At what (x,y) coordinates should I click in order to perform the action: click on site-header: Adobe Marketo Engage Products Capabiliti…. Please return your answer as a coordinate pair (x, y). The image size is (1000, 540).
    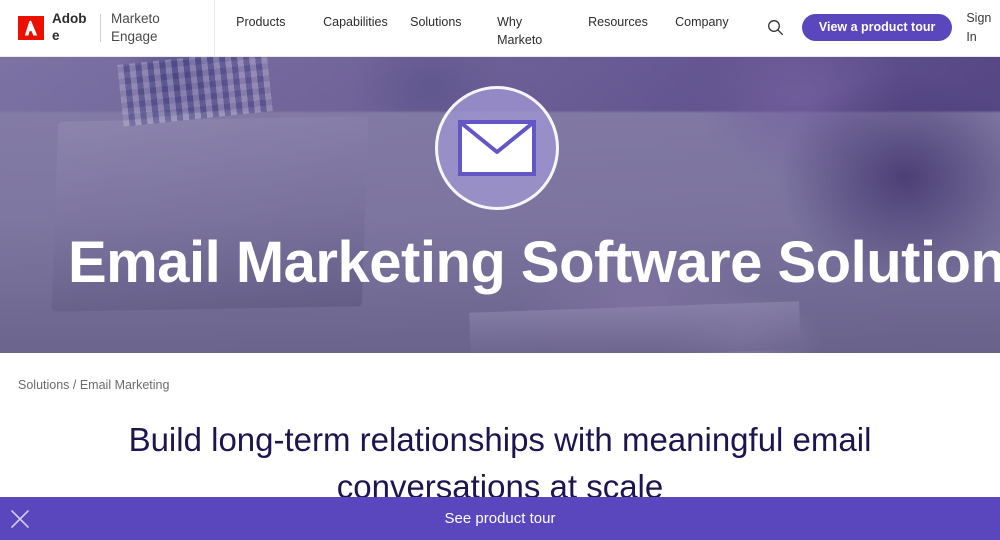
    Looking at the image, I should click on (500, 28).